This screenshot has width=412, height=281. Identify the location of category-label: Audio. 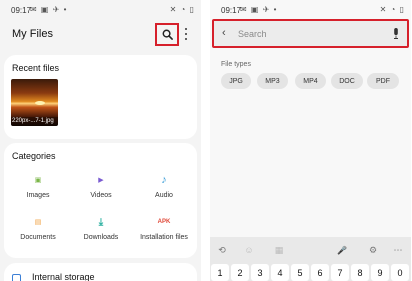
(164, 195).